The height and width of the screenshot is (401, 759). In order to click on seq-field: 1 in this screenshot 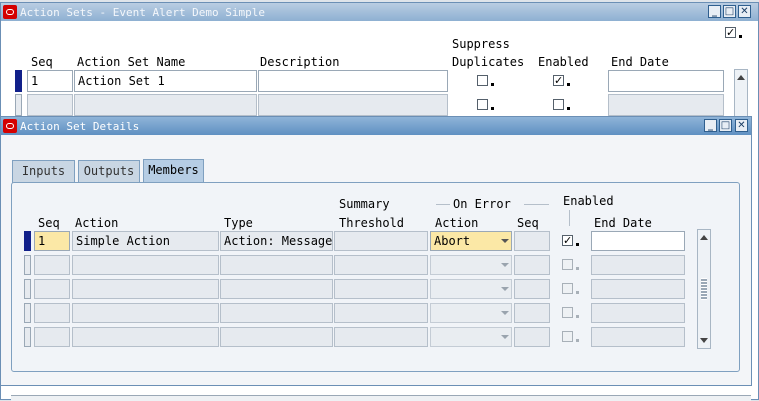, I will do `click(50, 81)`.